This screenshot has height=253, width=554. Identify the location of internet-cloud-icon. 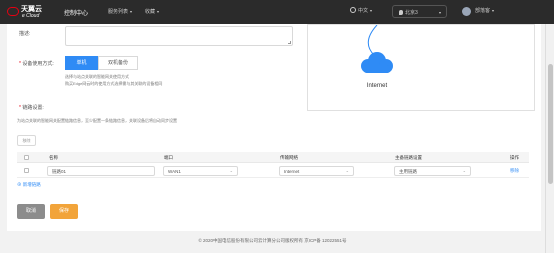
(377, 62).